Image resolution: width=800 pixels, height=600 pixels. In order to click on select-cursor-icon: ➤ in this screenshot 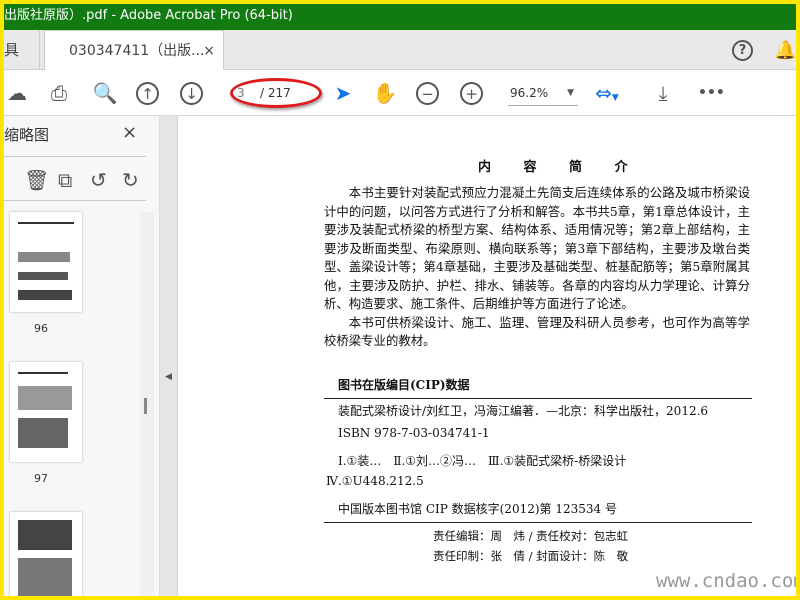, I will do `click(343, 93)`.